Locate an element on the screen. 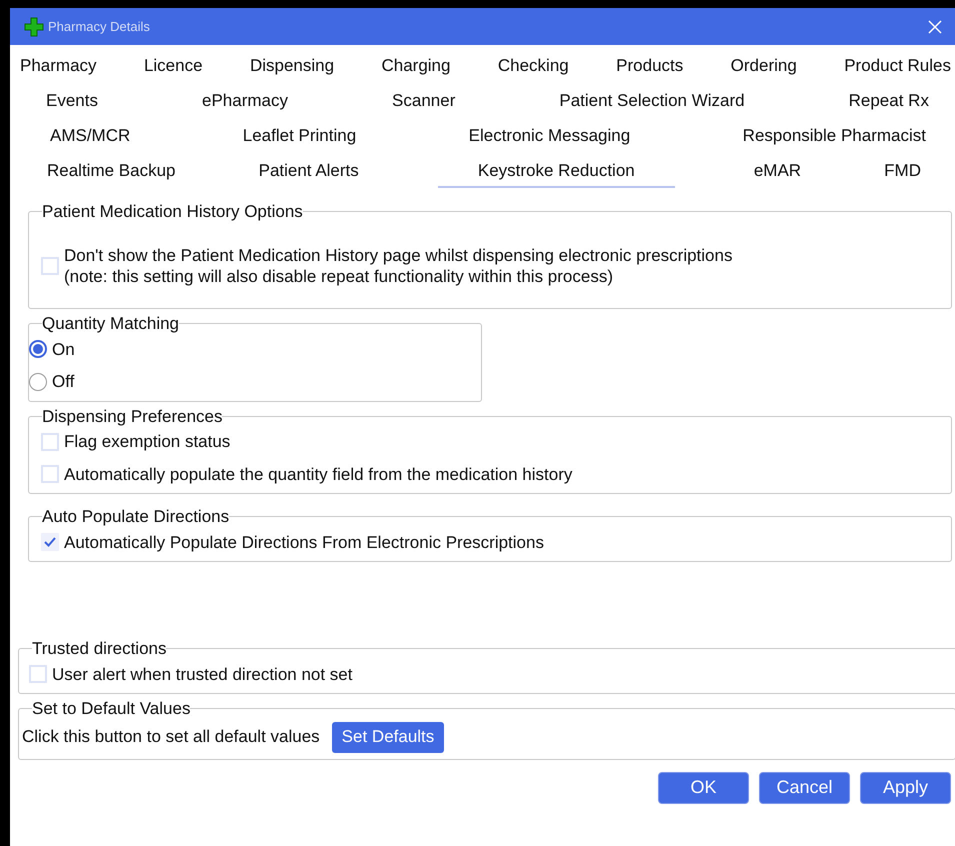 Image resolution: width=955 pixels, height=846 pixels. checkbox-label: Don't show the Patient Medication History page whilst dispensing electronic prescriptions is located at coordinates (398, 255).